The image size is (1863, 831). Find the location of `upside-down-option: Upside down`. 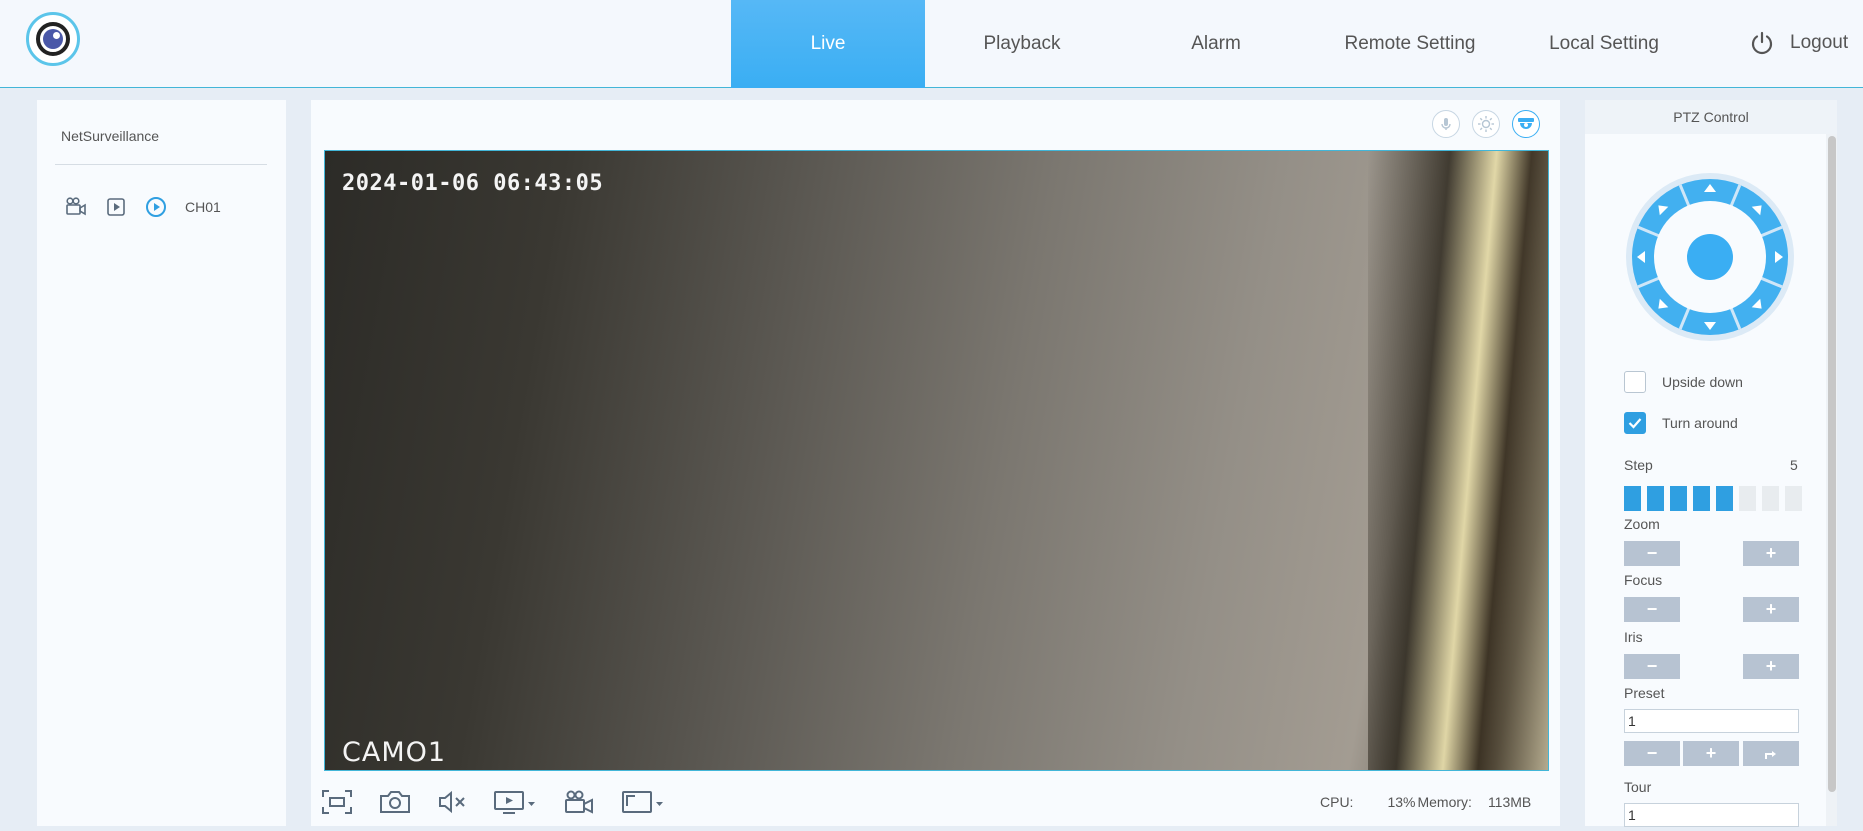

upside-down-option: Upside down is located at coordinates (1683, 382).